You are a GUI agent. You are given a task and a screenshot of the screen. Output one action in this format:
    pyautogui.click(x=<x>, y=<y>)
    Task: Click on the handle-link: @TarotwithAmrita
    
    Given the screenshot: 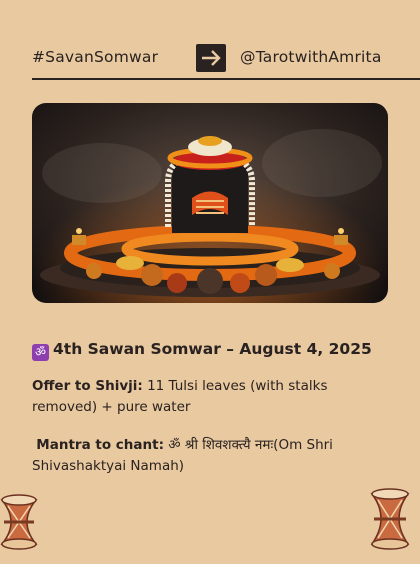 What is the action you would take?
    pyautogui.click(x=311, y=57)
    